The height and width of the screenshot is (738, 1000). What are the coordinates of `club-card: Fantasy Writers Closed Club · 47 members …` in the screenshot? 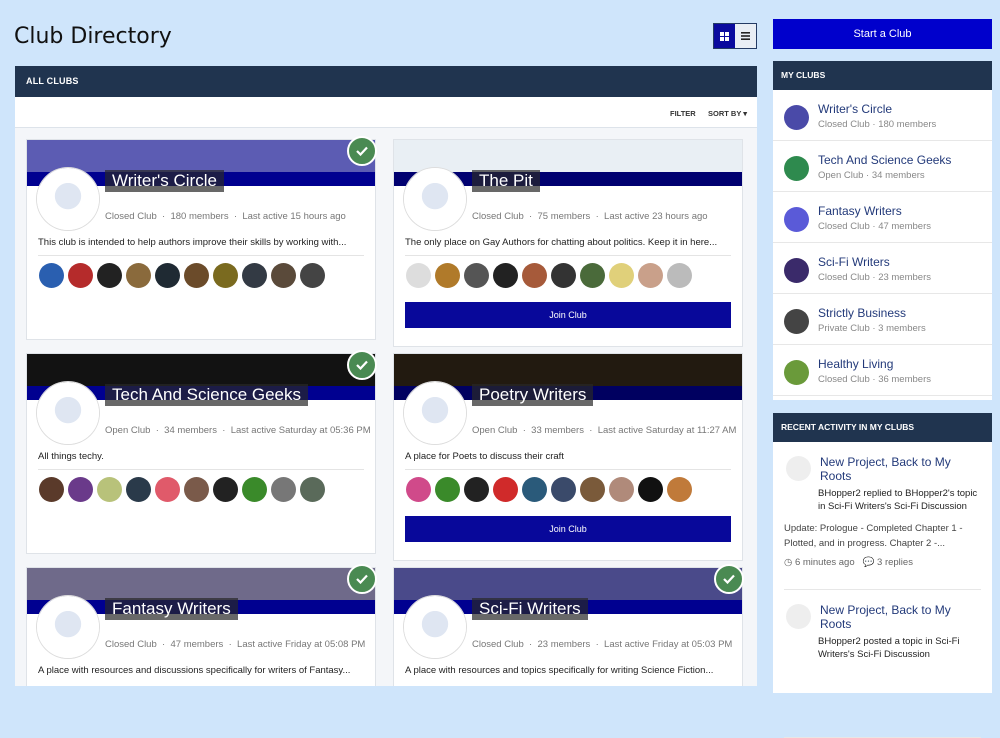 It's located at (201, 625).